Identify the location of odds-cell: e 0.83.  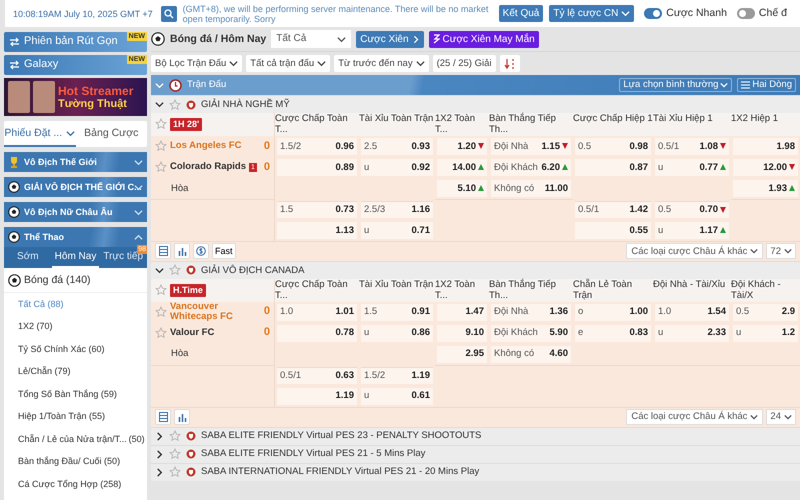
(613, 333).